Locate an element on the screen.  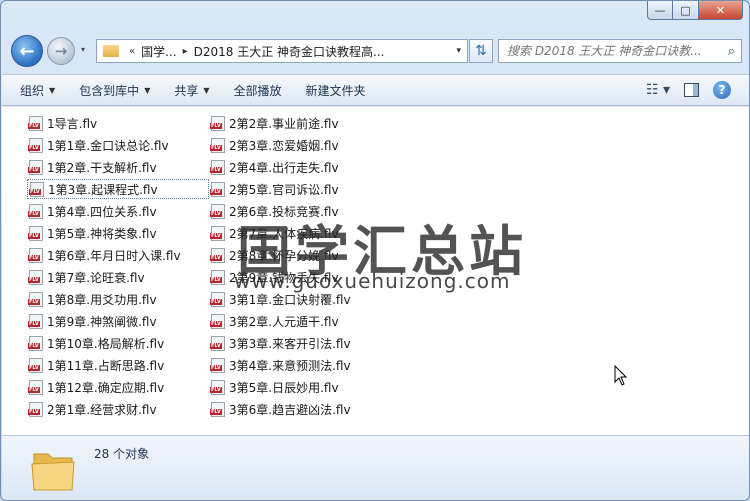
file-item: 1导言.flv is located at coordinates (118, 123).